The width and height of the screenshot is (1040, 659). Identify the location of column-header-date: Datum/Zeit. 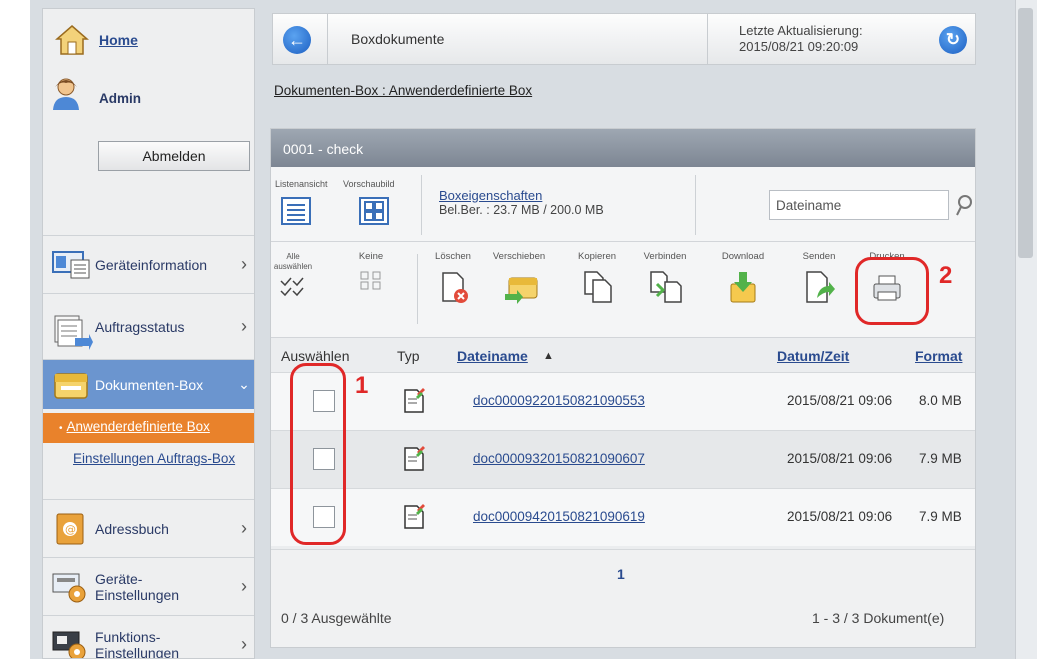
(813, 356).